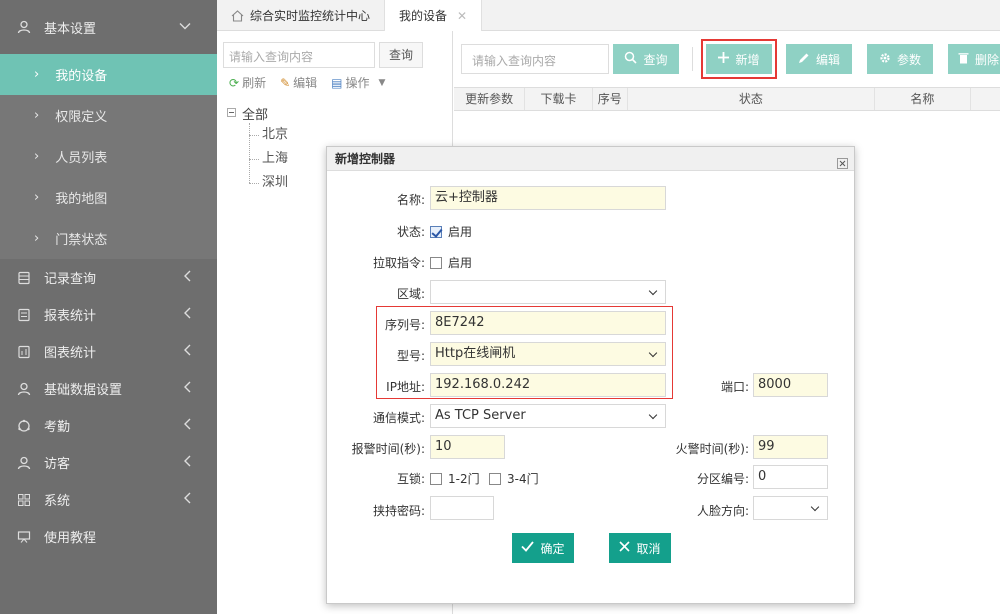 Image resolution: width=1000 pixels, height=614 pixels. Describe the element at coordinates (70, 538) in the screenshot. I see `sidebar-group-label: 使用教程` at that location.